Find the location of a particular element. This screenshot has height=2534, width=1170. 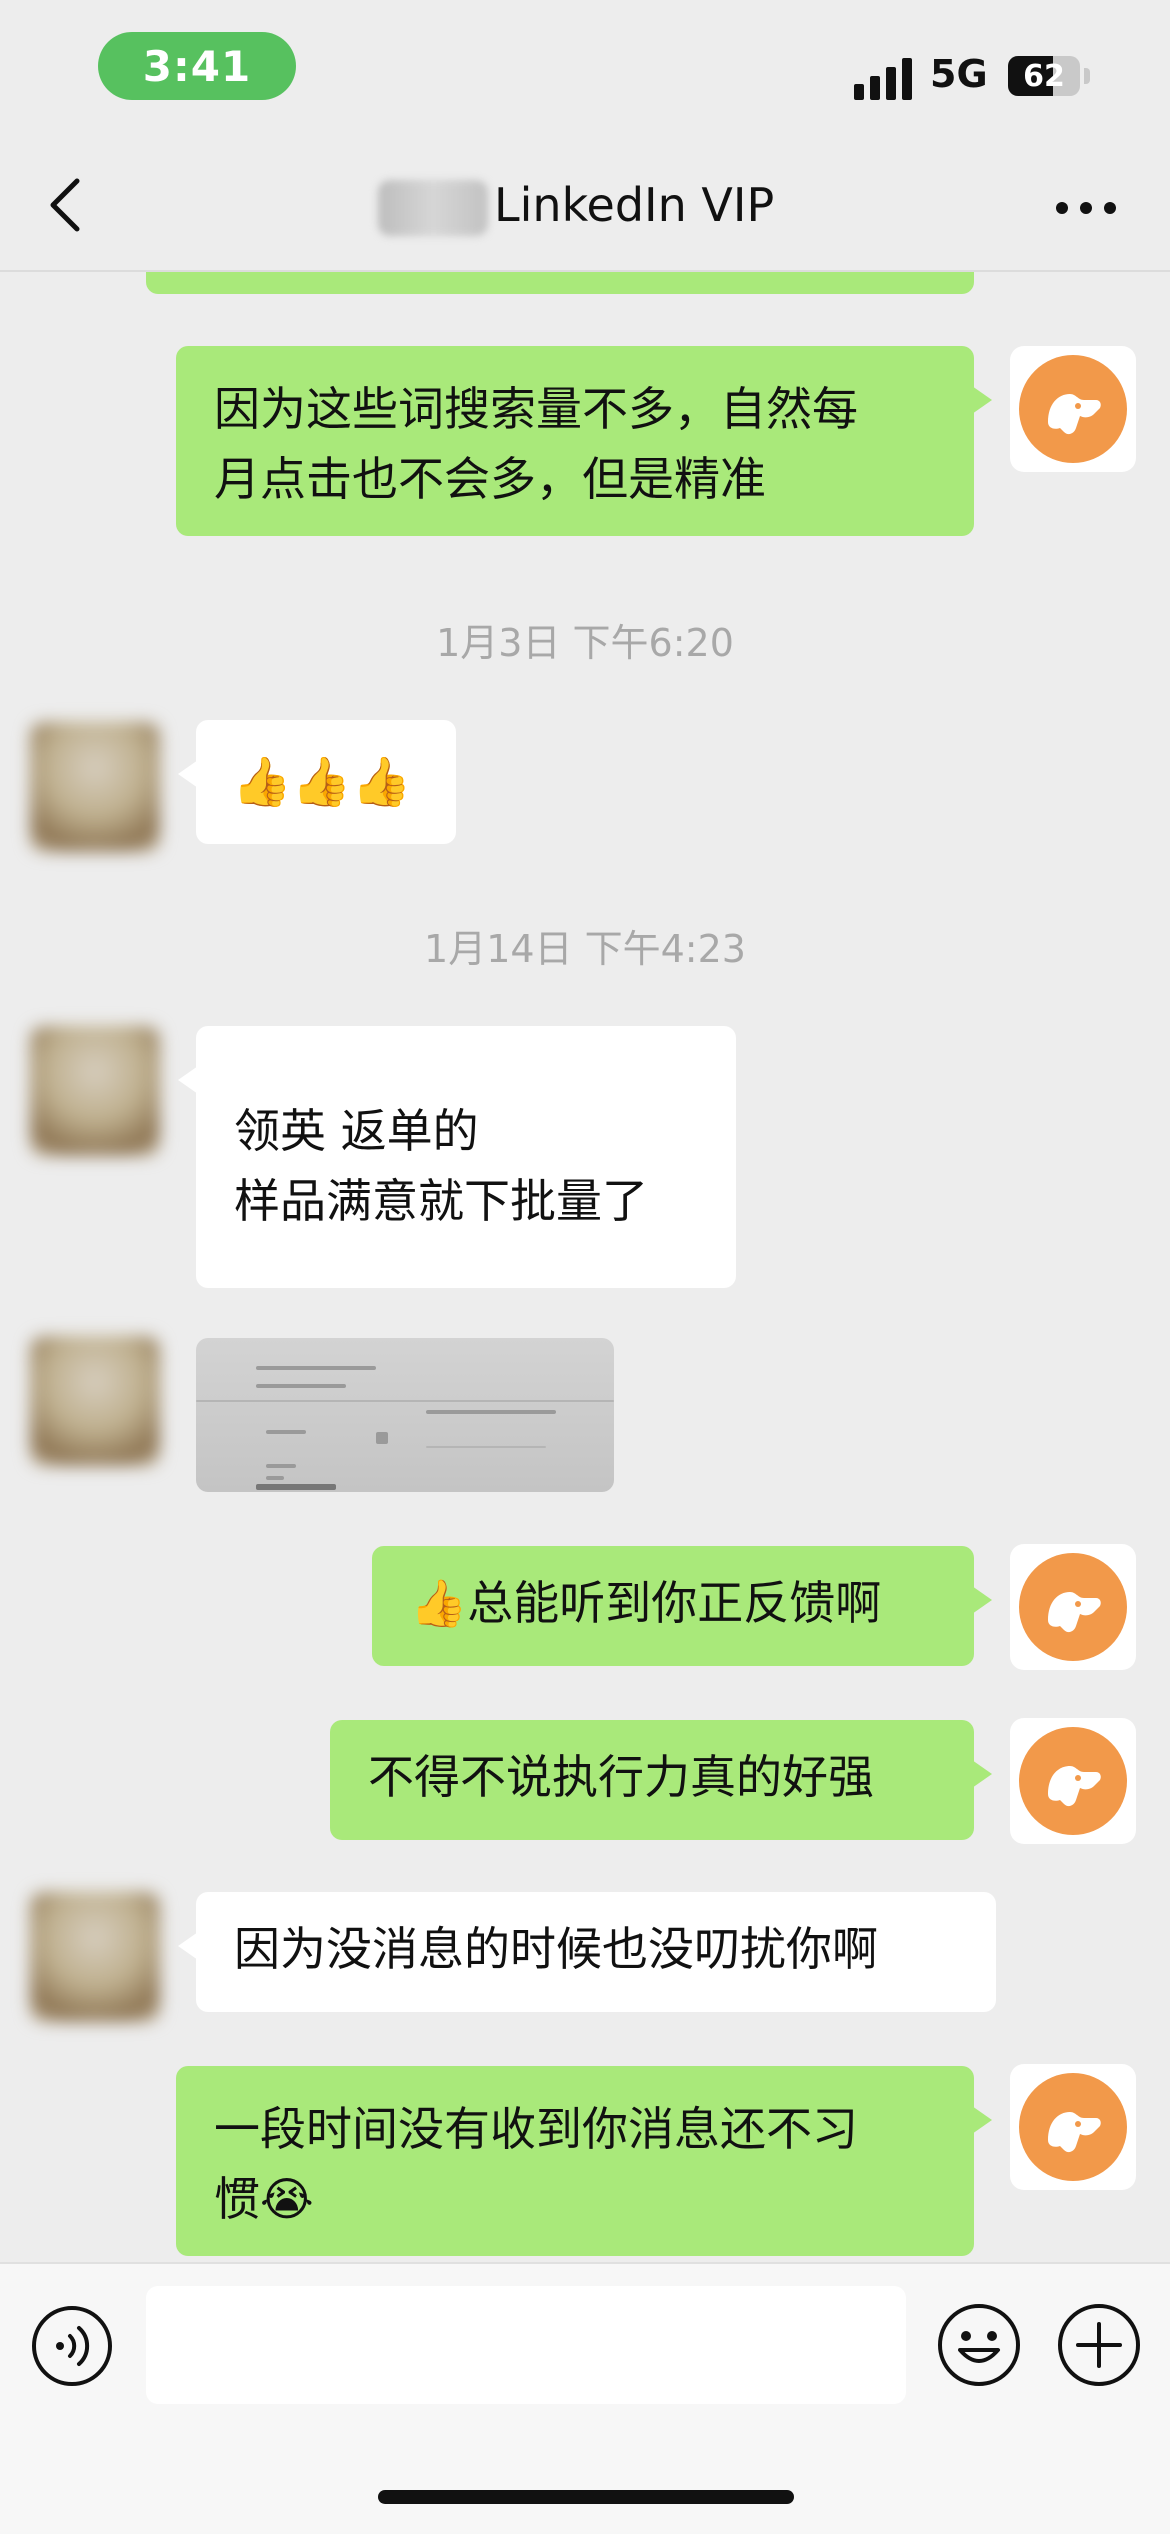

network-type: 5G is located at coordinates (959, 74).